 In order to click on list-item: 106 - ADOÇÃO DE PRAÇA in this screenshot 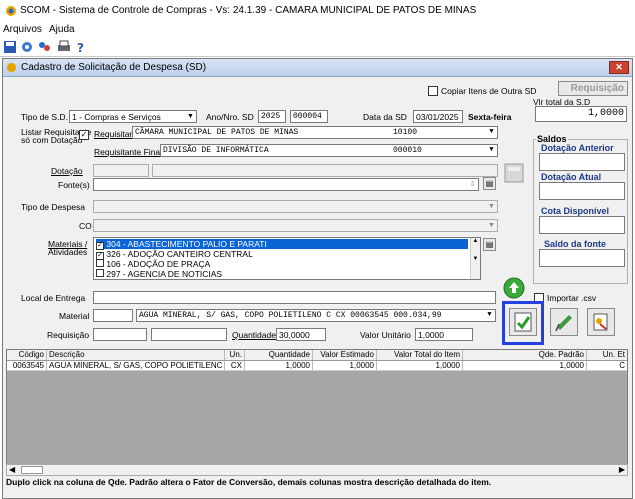, I will do `click(153, 264)`.